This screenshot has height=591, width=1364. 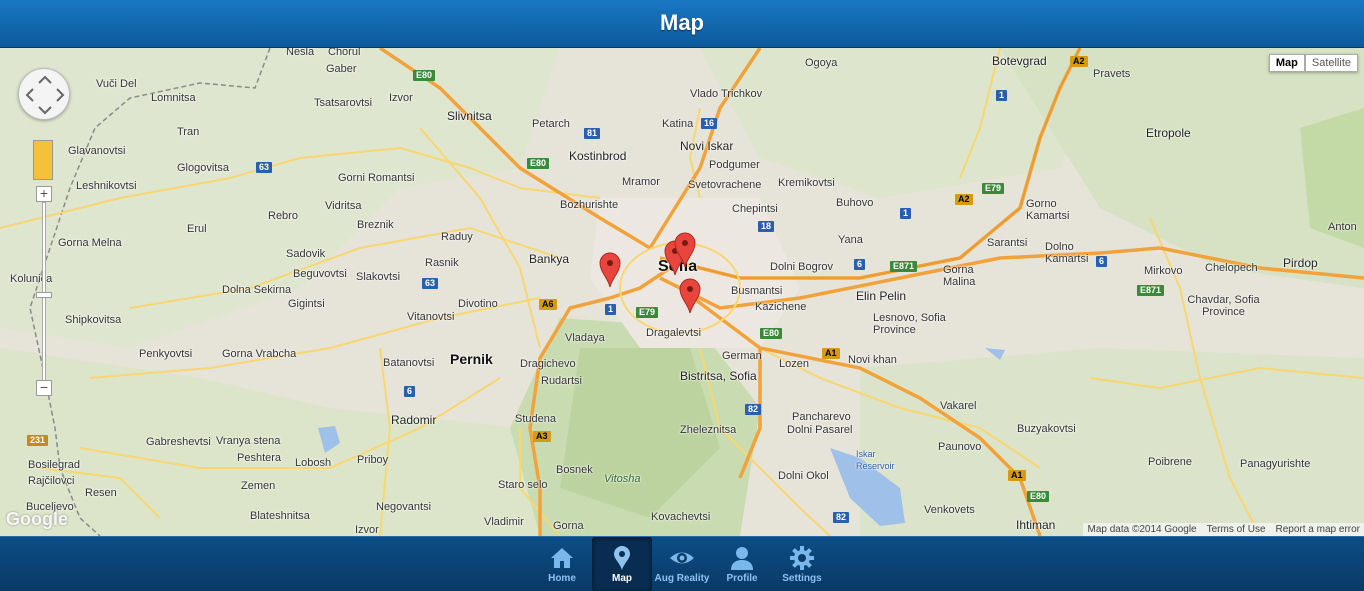 I want to click on road-shield: E79, so click(x=647, y=312).